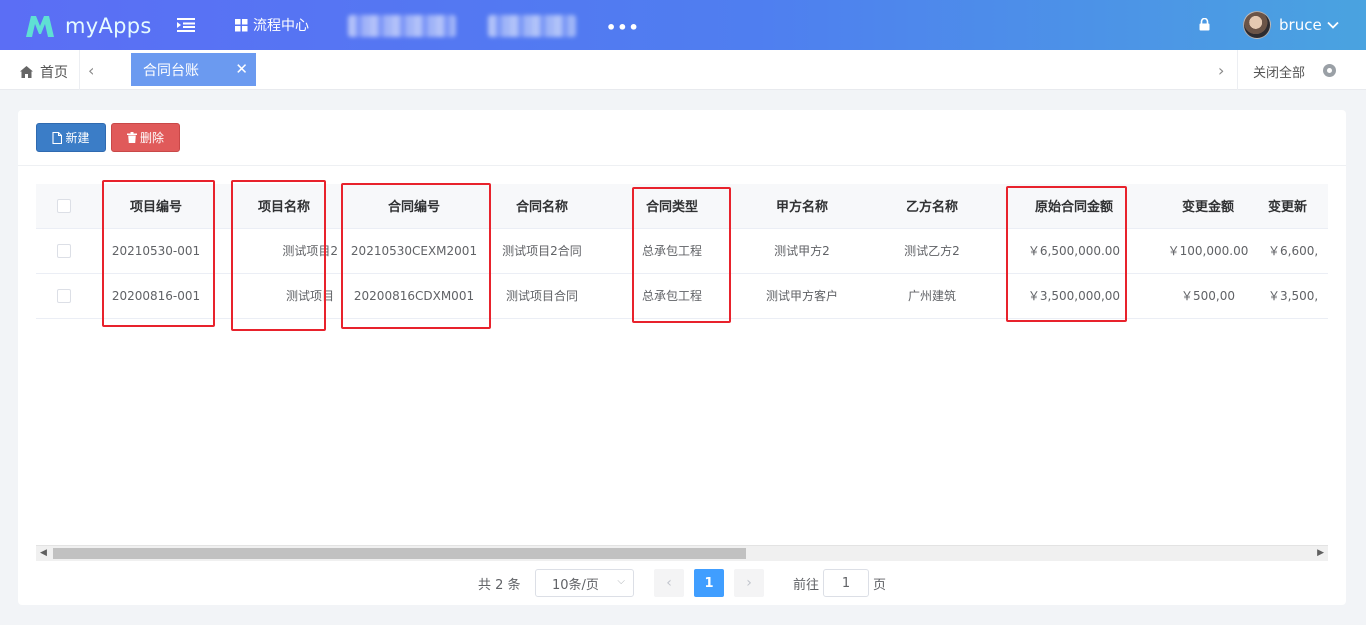  What do you see at coordinates (284, 251) in the screenshot?
I see `table-cell: 测试项目2` at bounding box center [284, 251].